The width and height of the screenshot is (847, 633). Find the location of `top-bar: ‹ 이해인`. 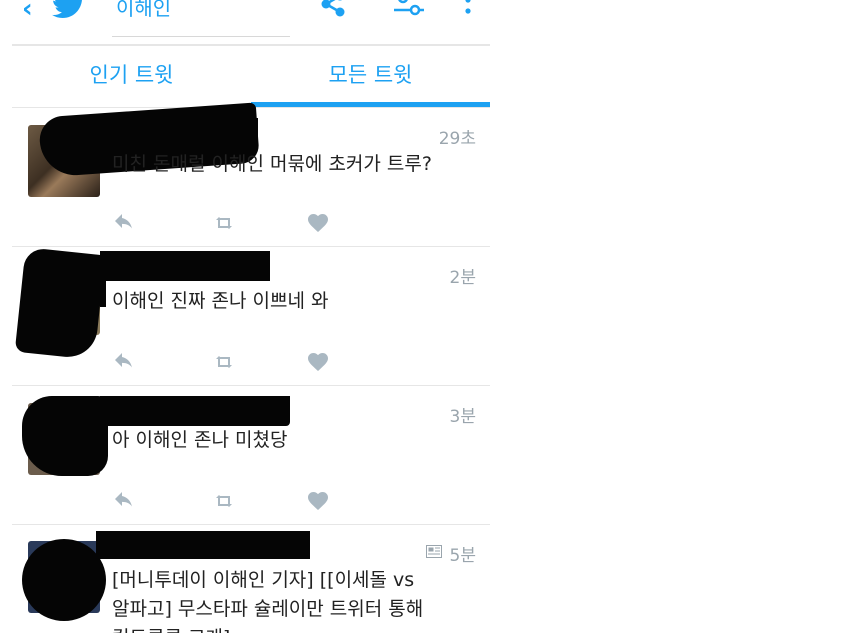

top-bar: ‹ 이해인 is located at coordinates (251, 22).